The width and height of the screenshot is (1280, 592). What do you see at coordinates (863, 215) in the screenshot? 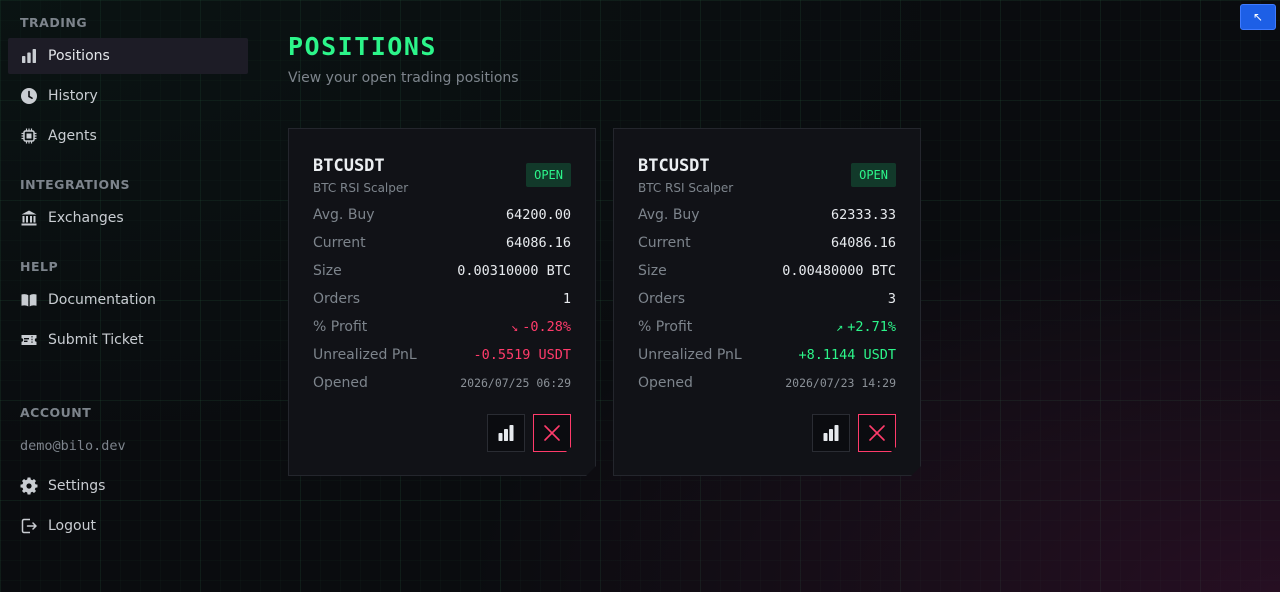
I see `avg-buy-value: 62333.33` at bounding box center [863, 215].